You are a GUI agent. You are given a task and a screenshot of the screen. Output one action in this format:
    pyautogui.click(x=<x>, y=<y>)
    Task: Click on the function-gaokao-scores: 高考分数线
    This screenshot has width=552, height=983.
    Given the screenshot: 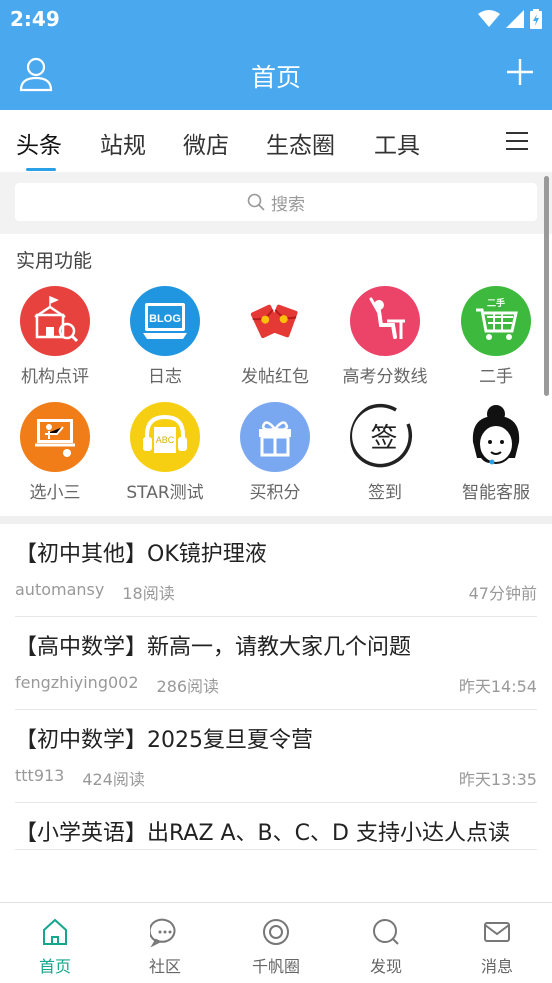 What is the action you would take?
    pyautogui.click(x=385, y=336)
    